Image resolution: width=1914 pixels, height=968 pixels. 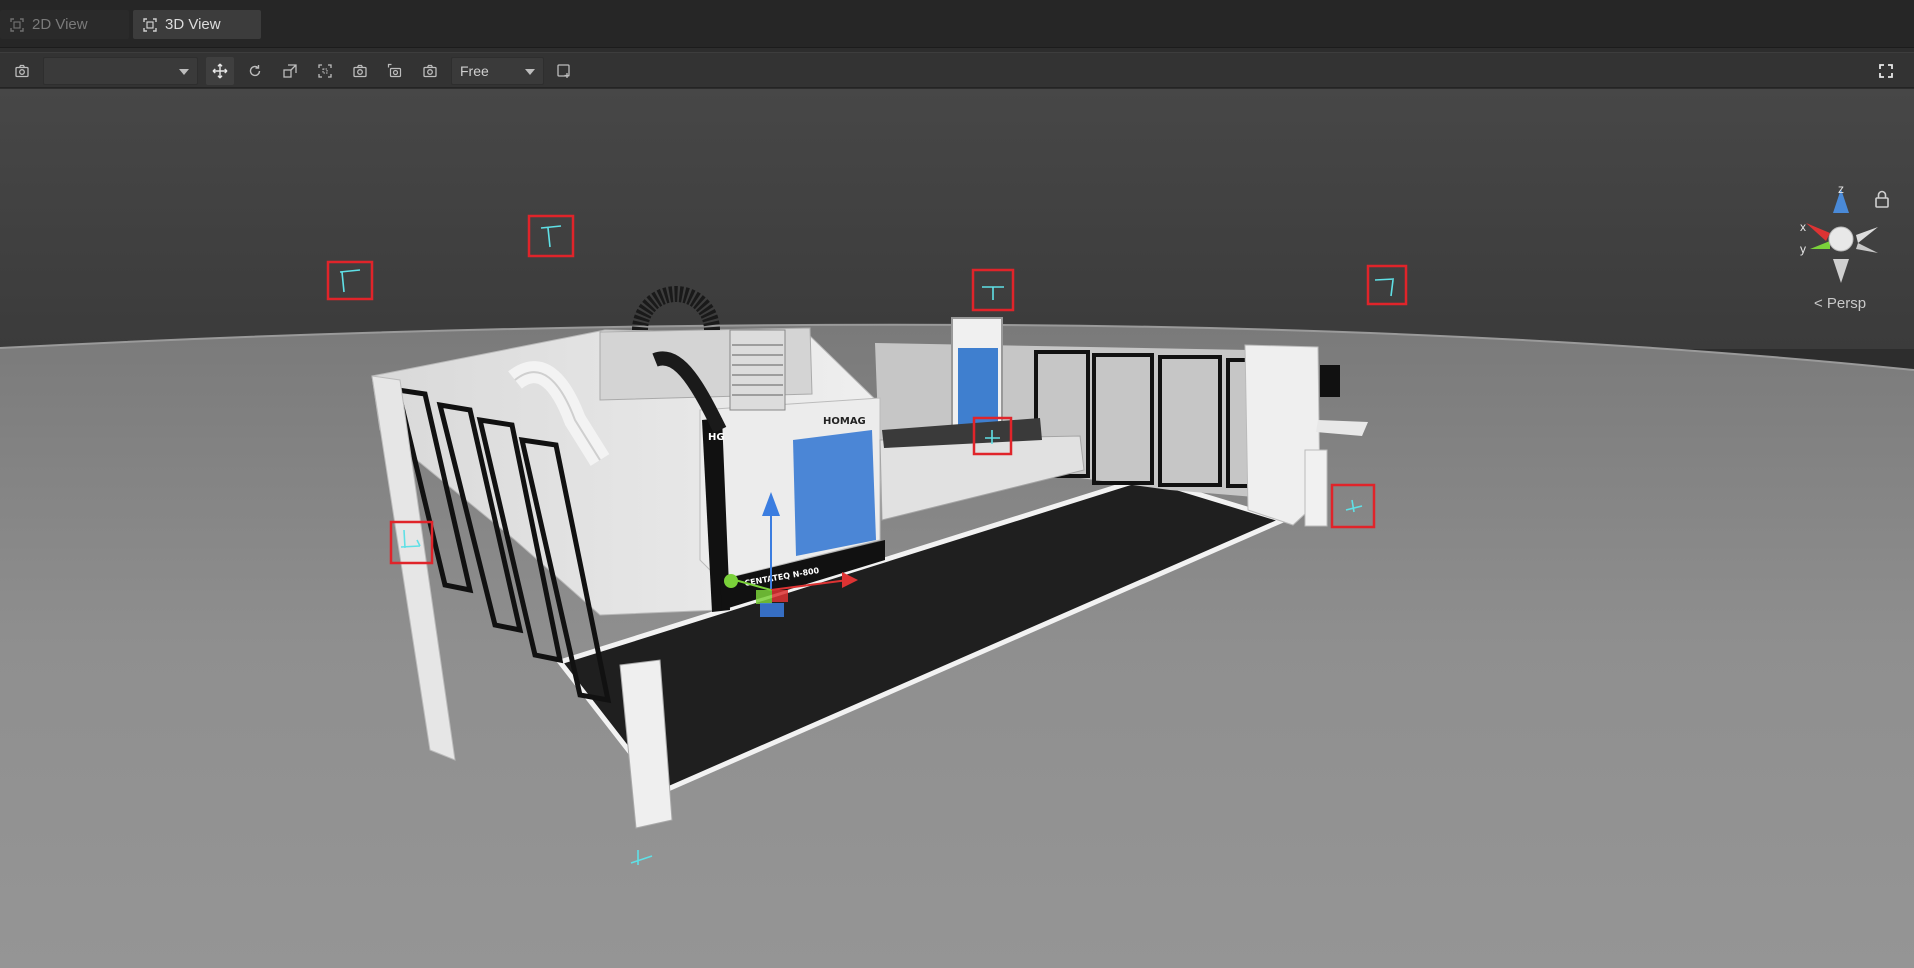 I want to click on camera-snapshot-button, so click(x=430, y=71).